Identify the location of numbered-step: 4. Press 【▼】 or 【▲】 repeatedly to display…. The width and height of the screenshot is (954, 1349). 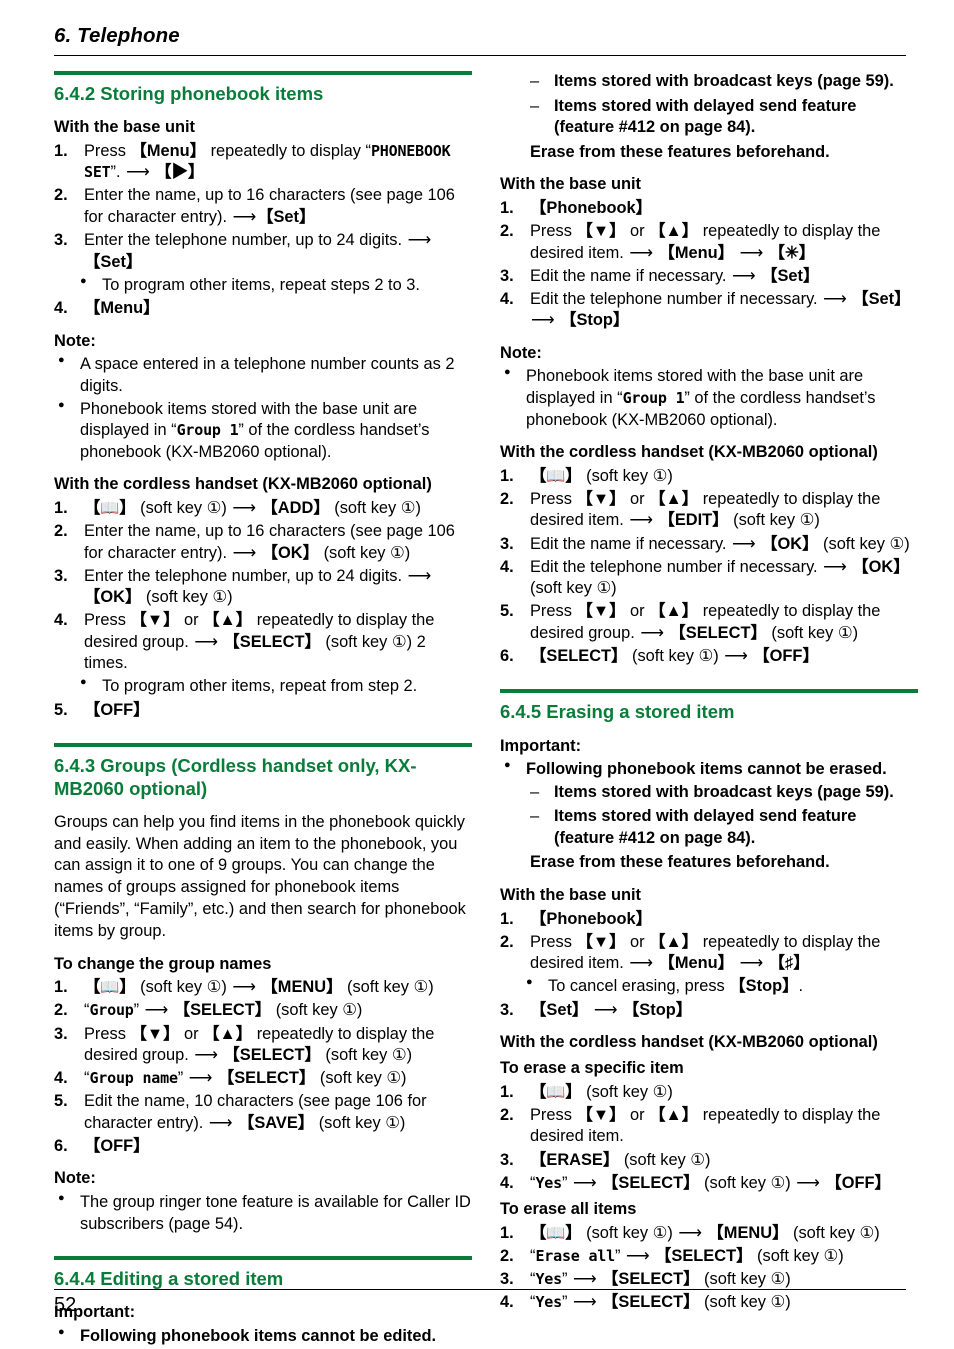
(263, 642).